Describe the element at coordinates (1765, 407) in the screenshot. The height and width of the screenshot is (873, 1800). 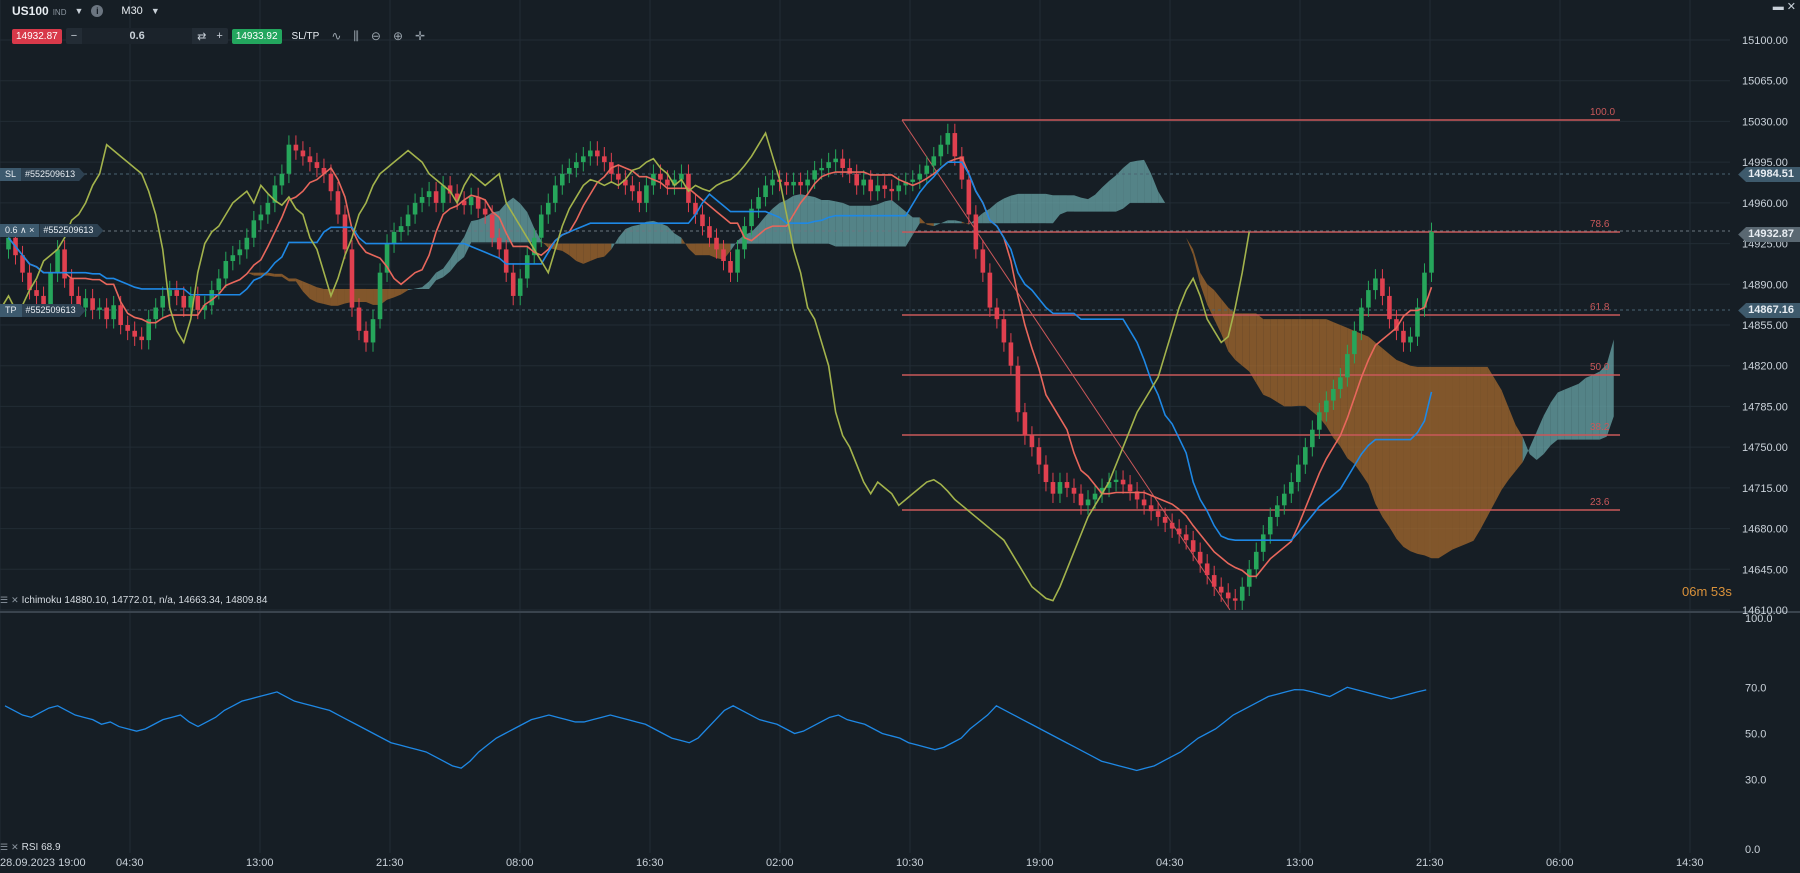
I see `price-tick-label: 14785.00` at that location.